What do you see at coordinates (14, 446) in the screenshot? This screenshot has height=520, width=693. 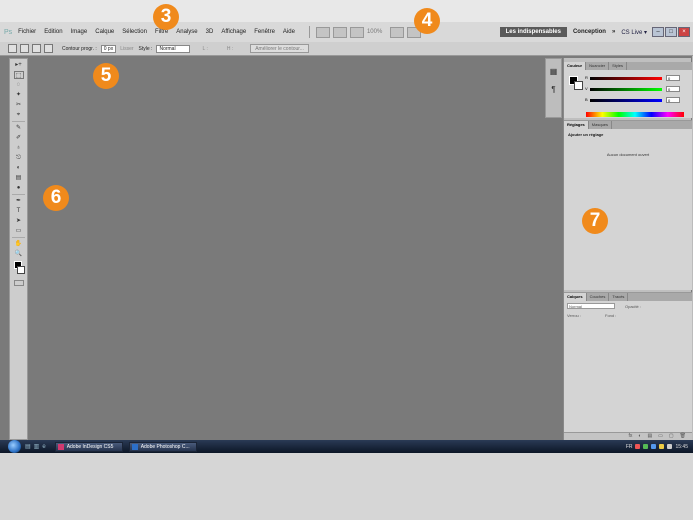 I see `start-button-icon` at bounding box center [14, 446].